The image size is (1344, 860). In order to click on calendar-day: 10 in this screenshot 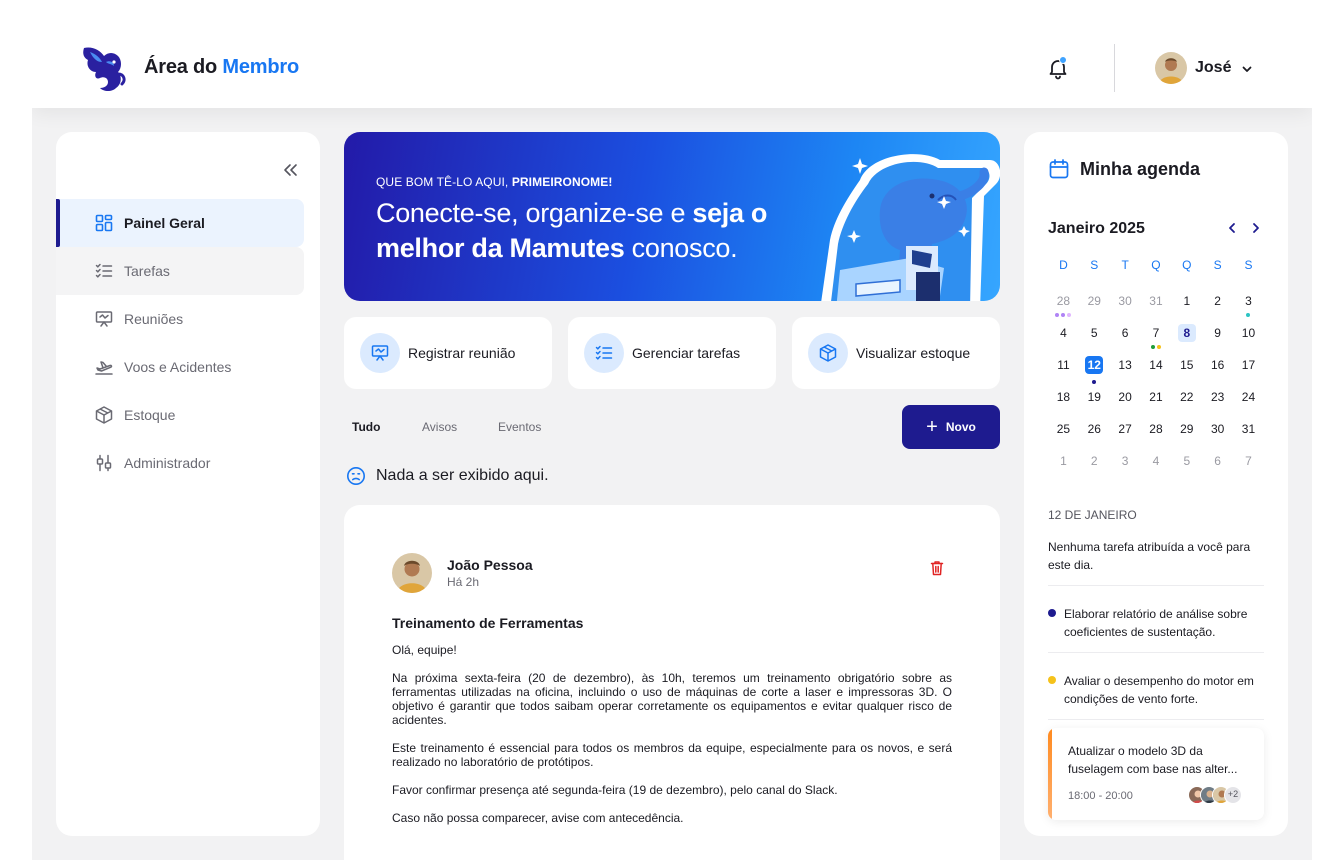, I will do `click(1248, 336)`.